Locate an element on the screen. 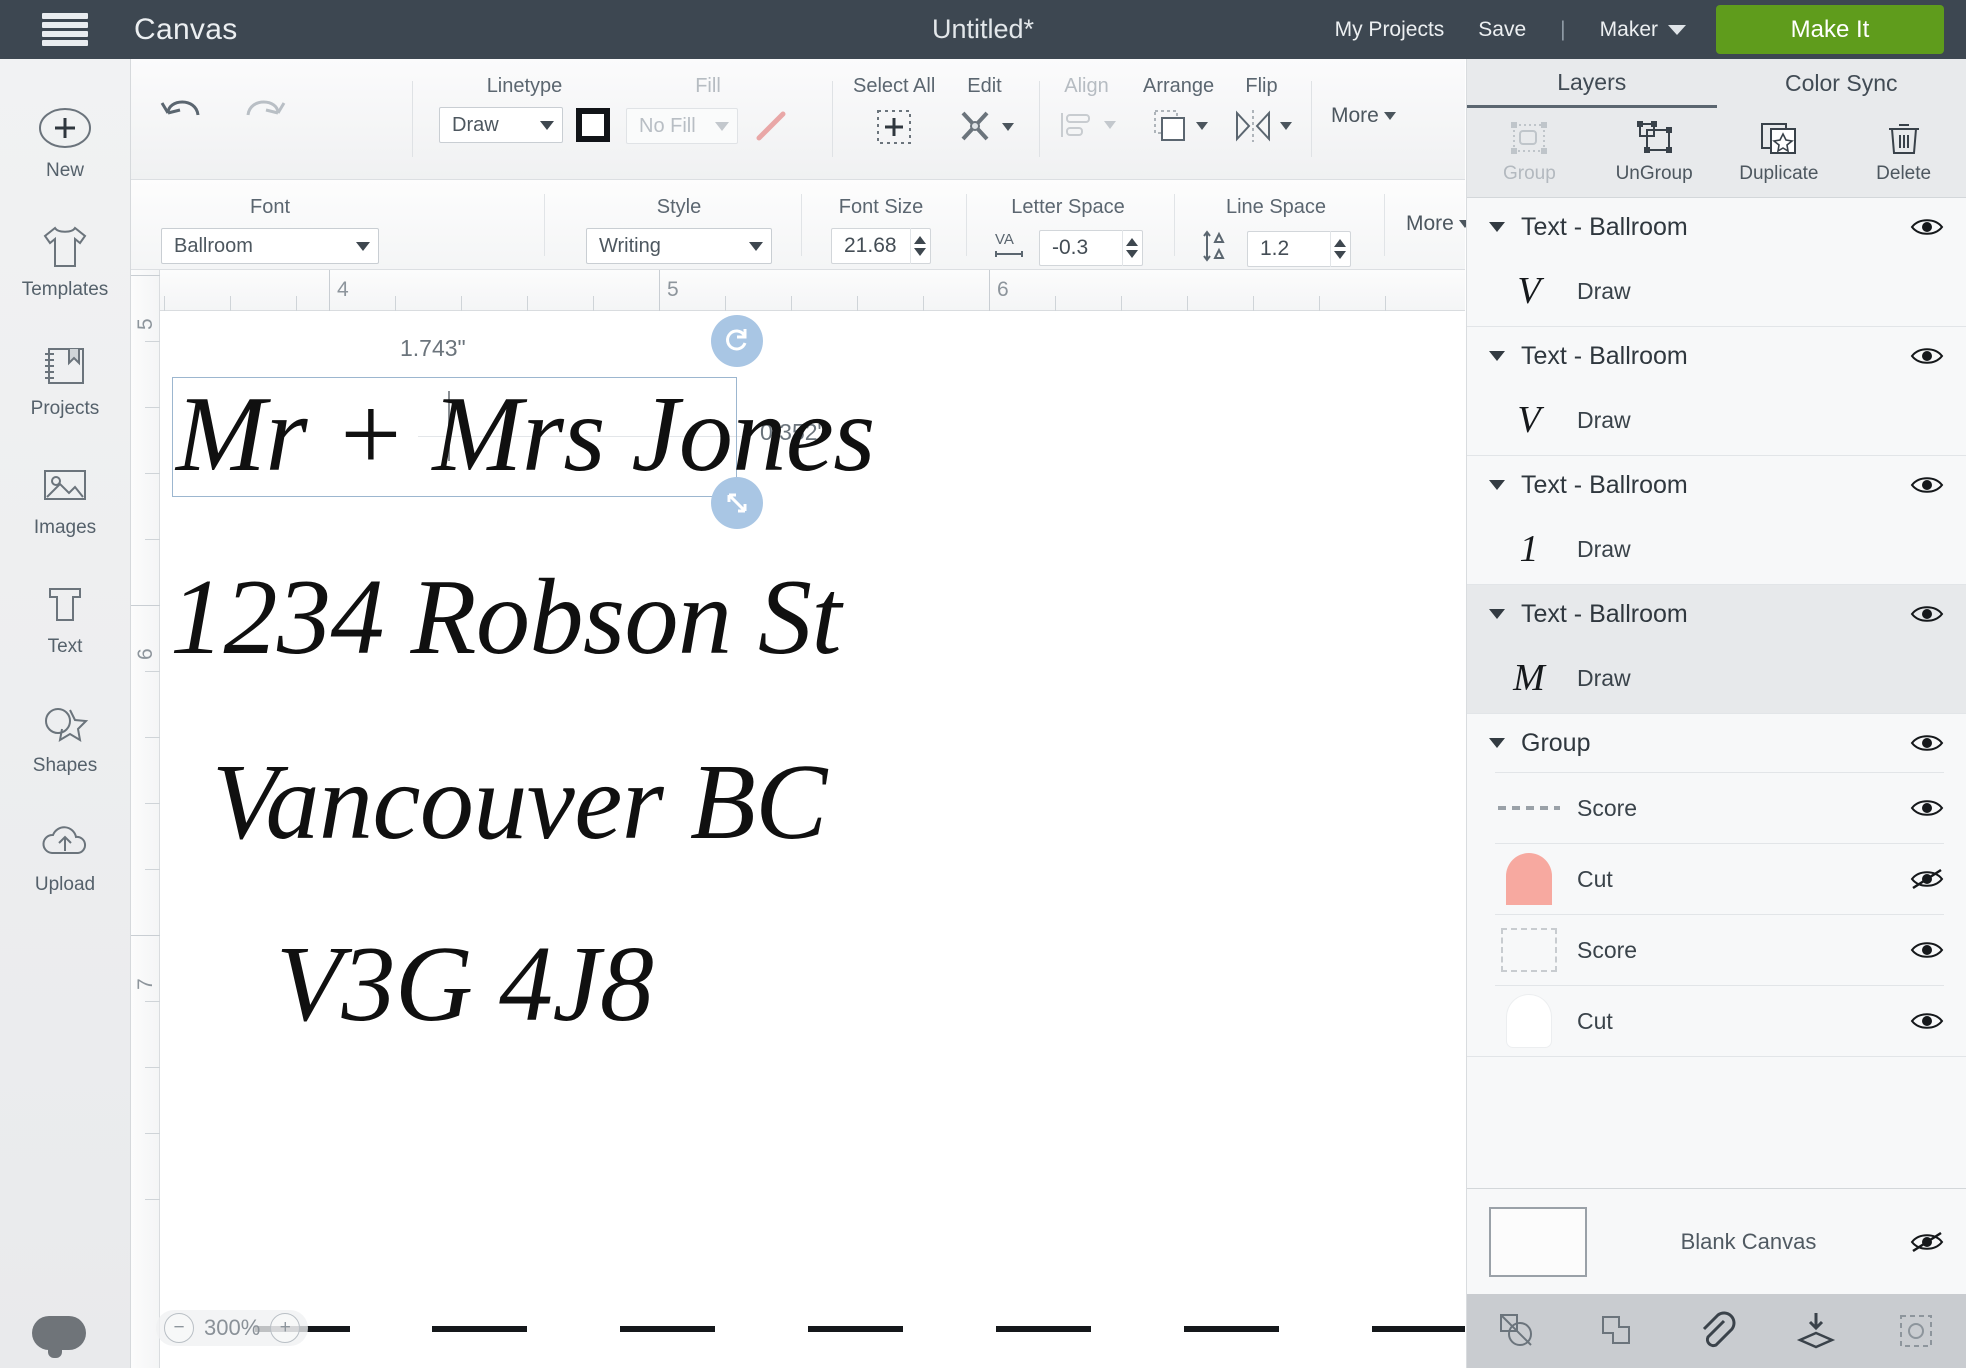  font-size-control: Font Size is located at coordinates (881, 230).